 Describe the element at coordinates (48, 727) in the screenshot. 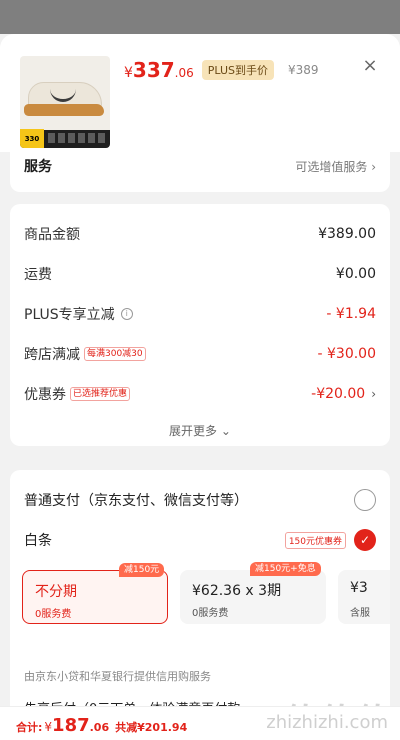

I see `total-currency: ¥` at that location.